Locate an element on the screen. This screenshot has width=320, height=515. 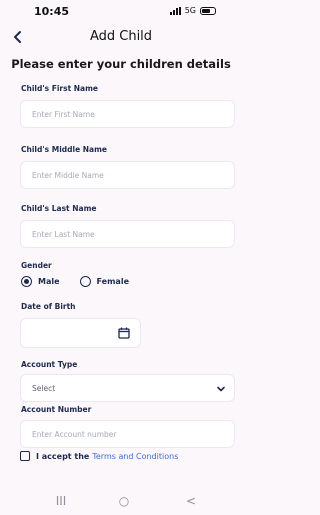
middle-name-label: Child's Middle Name is located at coordinates (64, 149).